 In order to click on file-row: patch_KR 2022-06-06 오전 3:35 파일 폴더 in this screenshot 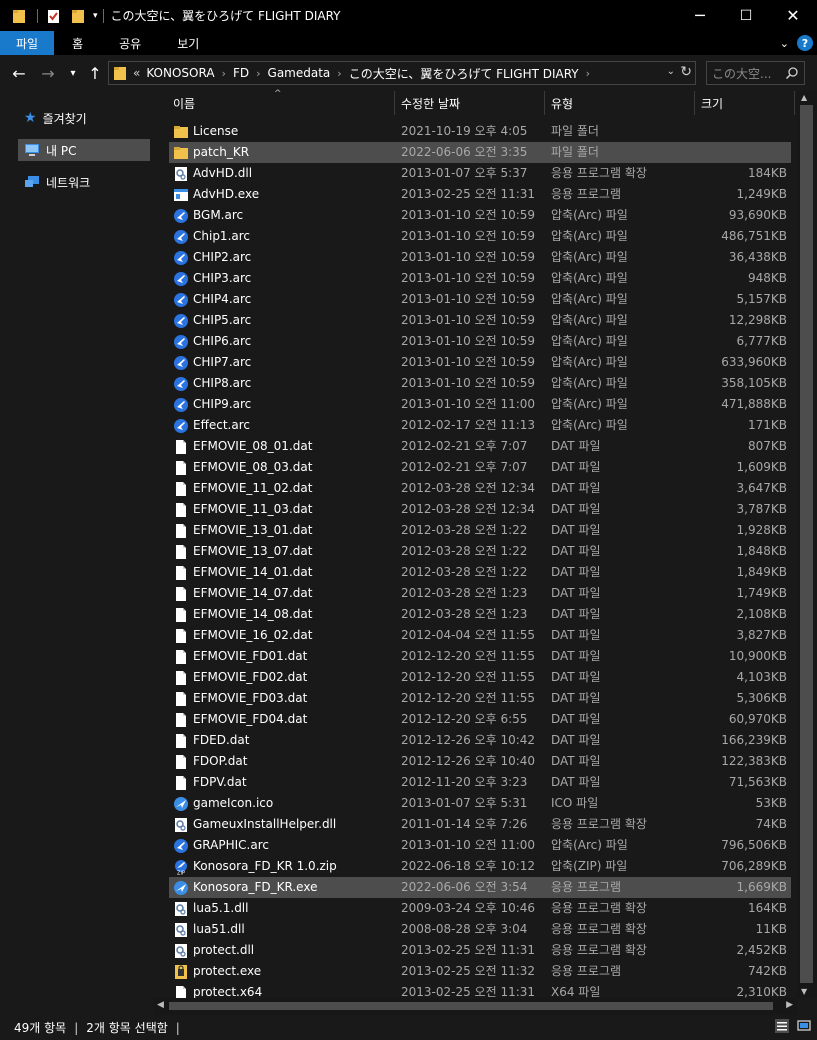, I will do `click(480, 152)`.